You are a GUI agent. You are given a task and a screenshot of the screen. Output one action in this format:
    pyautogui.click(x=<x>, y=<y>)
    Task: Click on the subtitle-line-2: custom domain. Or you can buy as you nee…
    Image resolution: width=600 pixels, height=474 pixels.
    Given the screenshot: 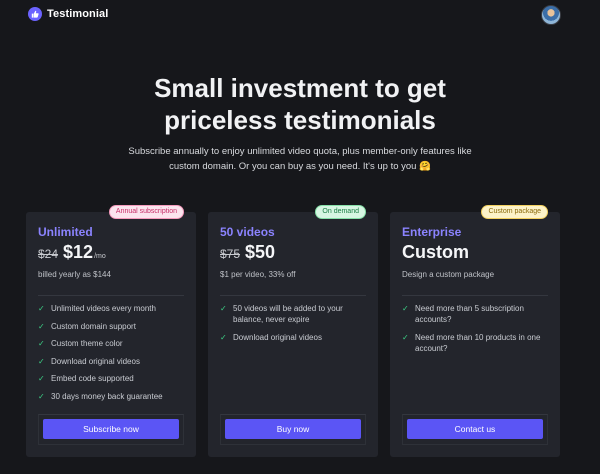 What is the action you would take?
    pyautogui.click(x=300, y=166)
    